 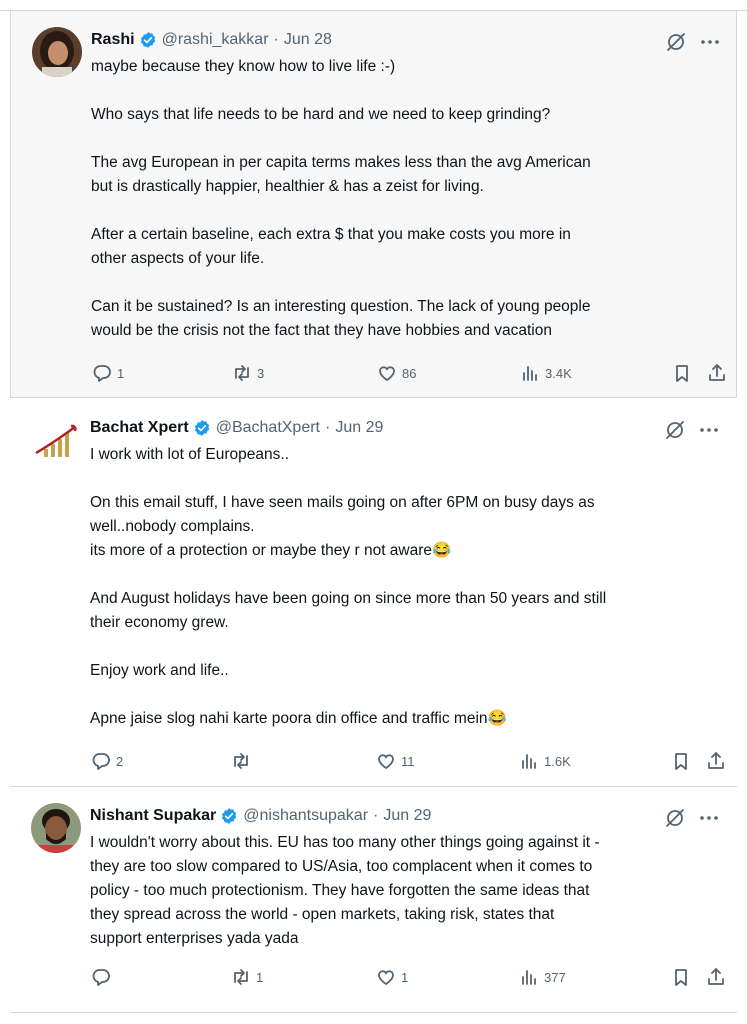 What do you see at coordinates (121, 373) in the screenshot?
I see `reply-count: 1` at bounding box center [121, 373].